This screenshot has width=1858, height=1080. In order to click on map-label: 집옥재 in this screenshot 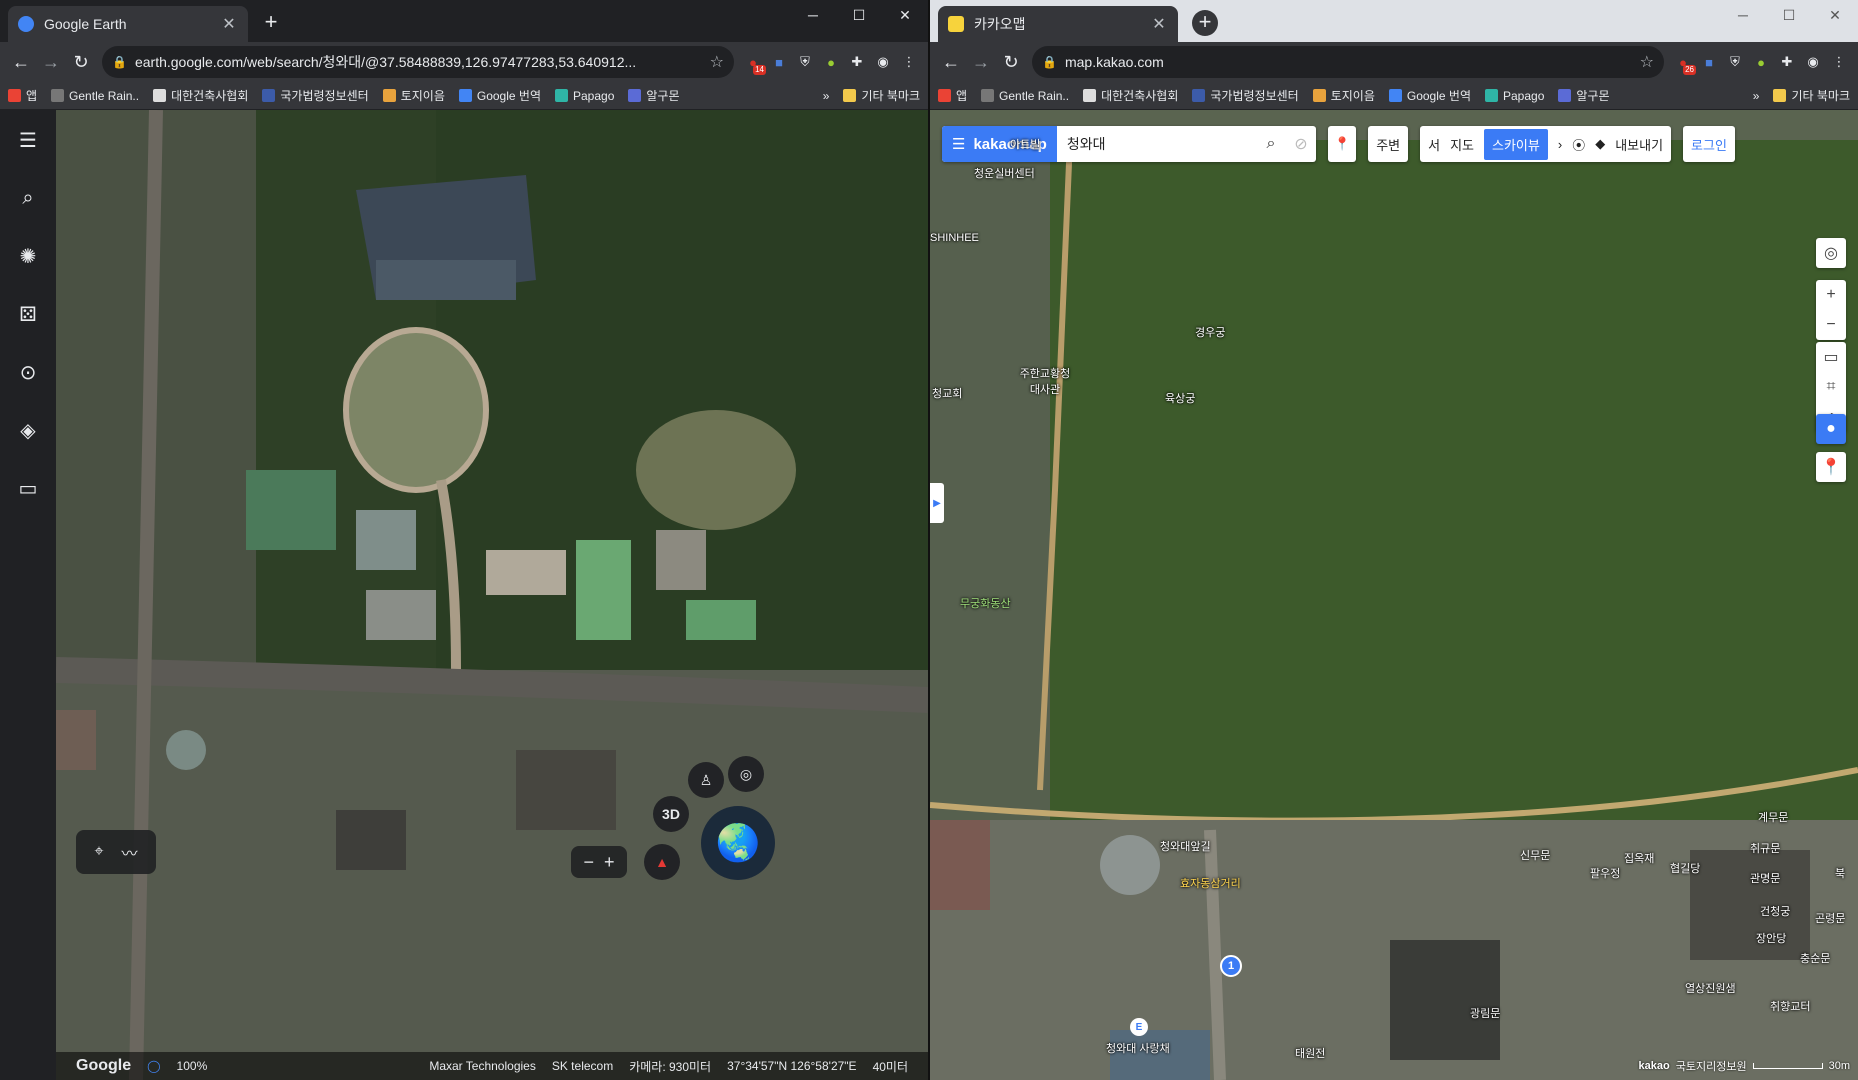, I will do `click(1639, 858)`.